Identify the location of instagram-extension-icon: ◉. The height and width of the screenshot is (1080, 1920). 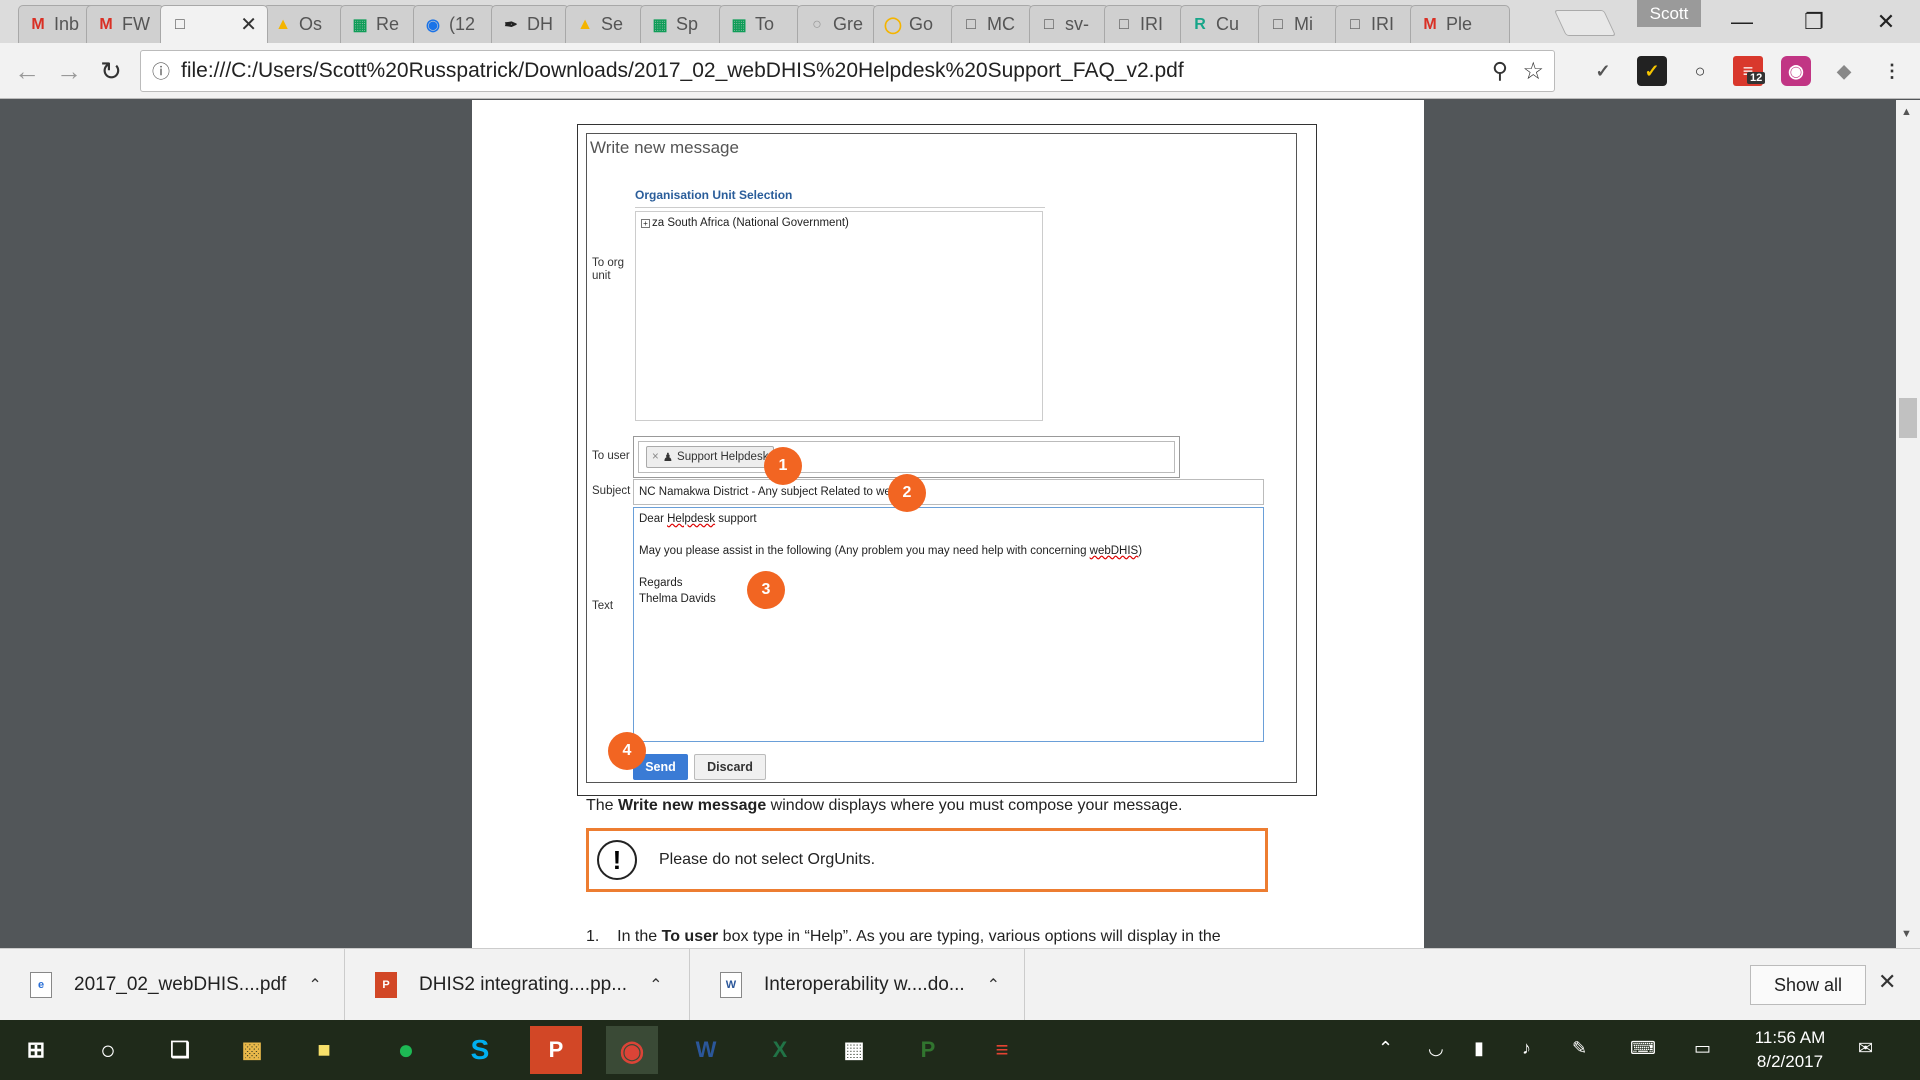
(1796, 71).